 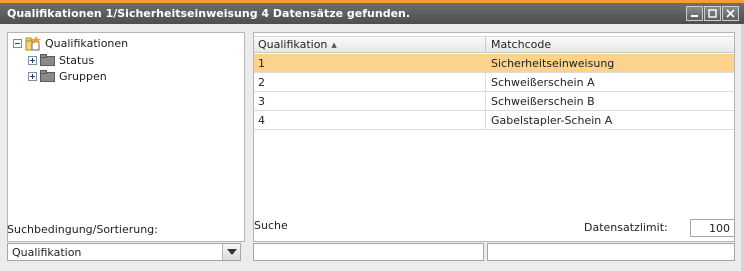 What do you see at coordinates (77, 60) in the screenshot?
I see `tree-node-label: Status` at bounding box center [77, 60].